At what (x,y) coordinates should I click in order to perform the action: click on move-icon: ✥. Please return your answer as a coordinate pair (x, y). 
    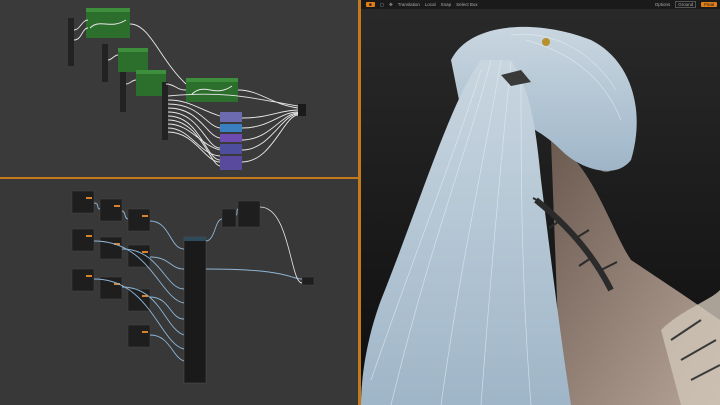
    Looking at the image, I should click on (391, 5).